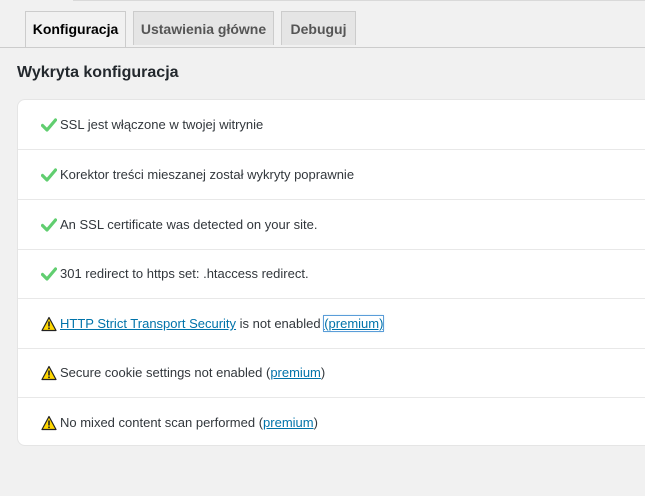 Image resolution: width=645 pixels, height=496 pixels. Describe the element at coordinates (318, 28) in the screenshot. I see `tab-debuguj: Debuguj` at that location.